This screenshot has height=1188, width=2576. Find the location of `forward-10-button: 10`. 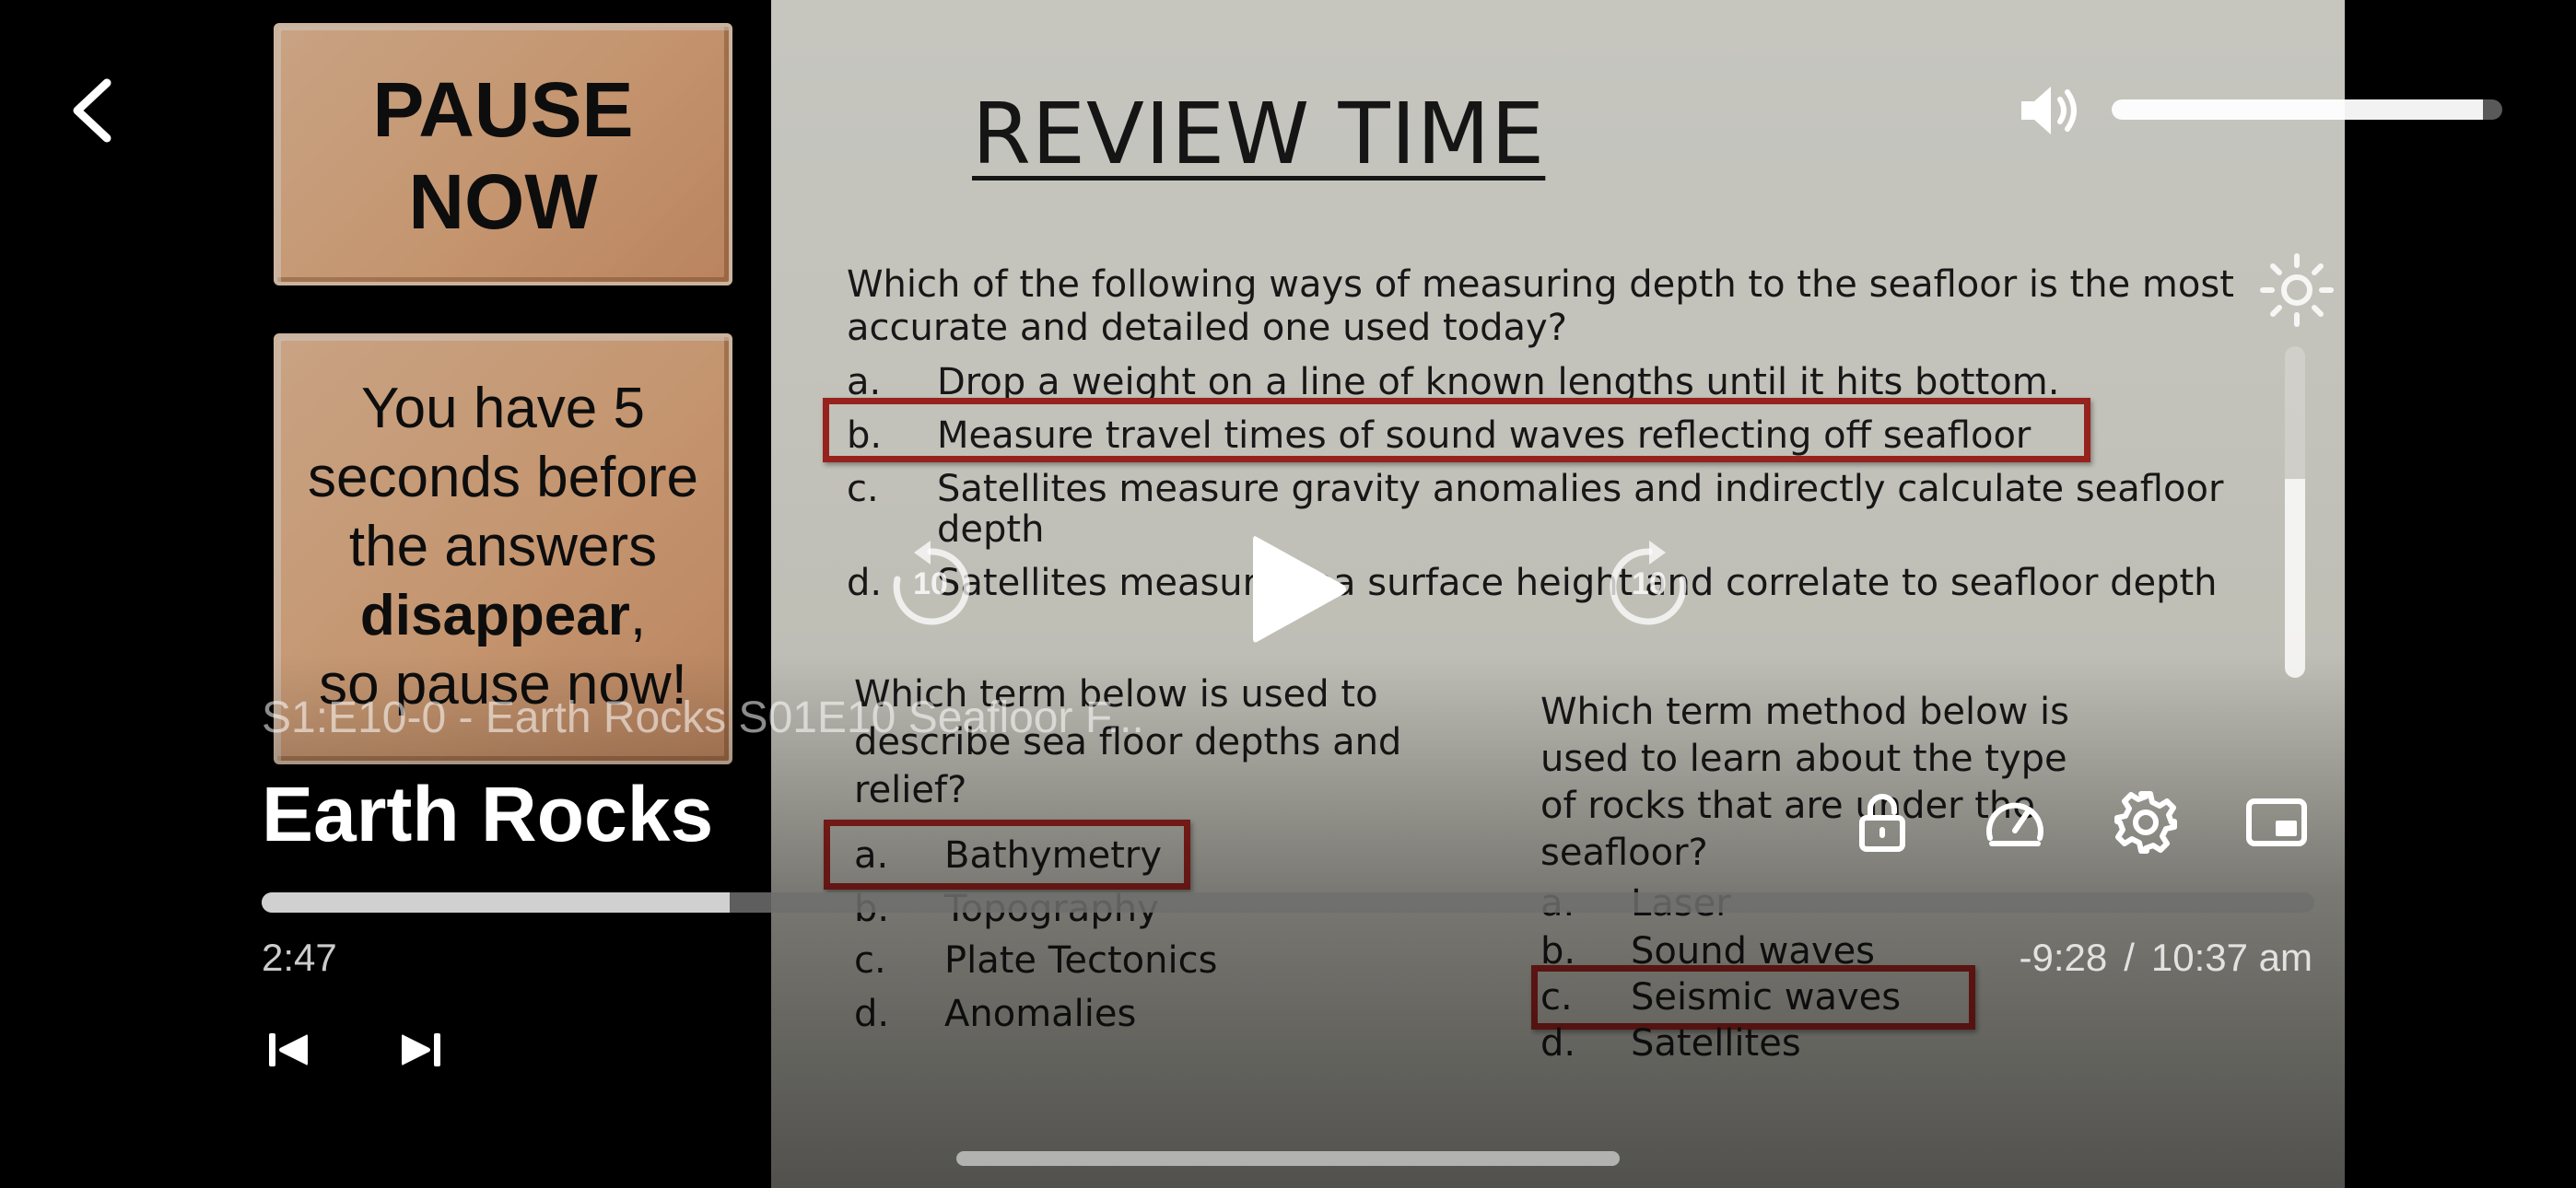

forward-10-button: 10 is located at coordinates (1649, 587).